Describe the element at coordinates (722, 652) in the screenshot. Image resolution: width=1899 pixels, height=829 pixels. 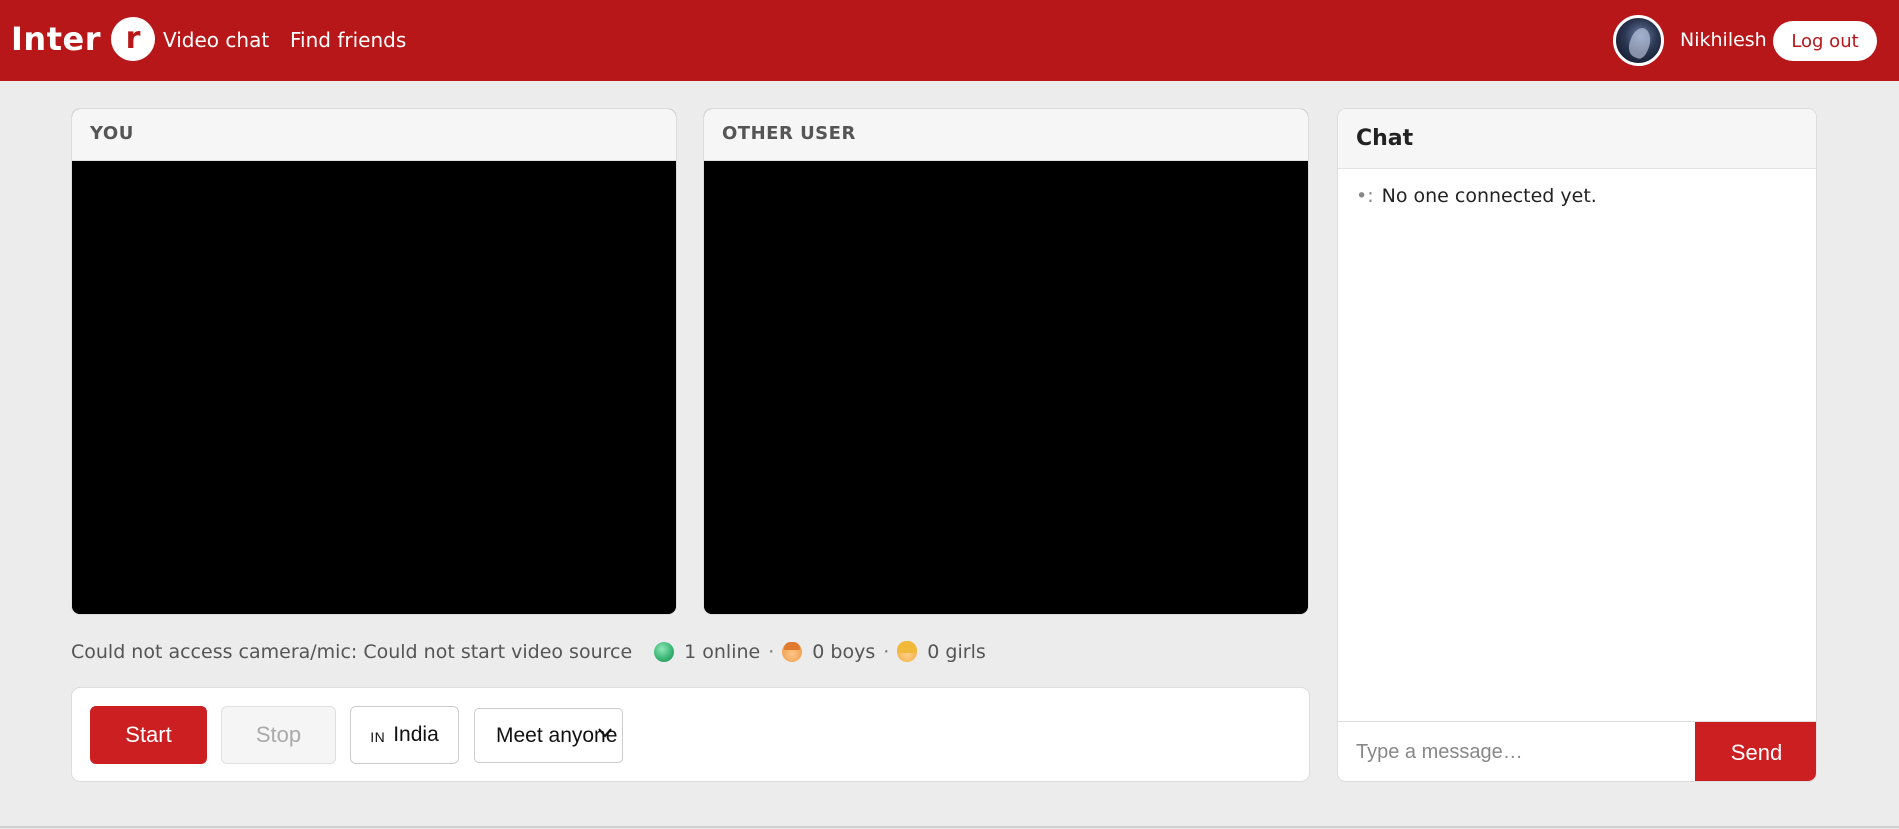
I see `online-count: 1 online` at that location.